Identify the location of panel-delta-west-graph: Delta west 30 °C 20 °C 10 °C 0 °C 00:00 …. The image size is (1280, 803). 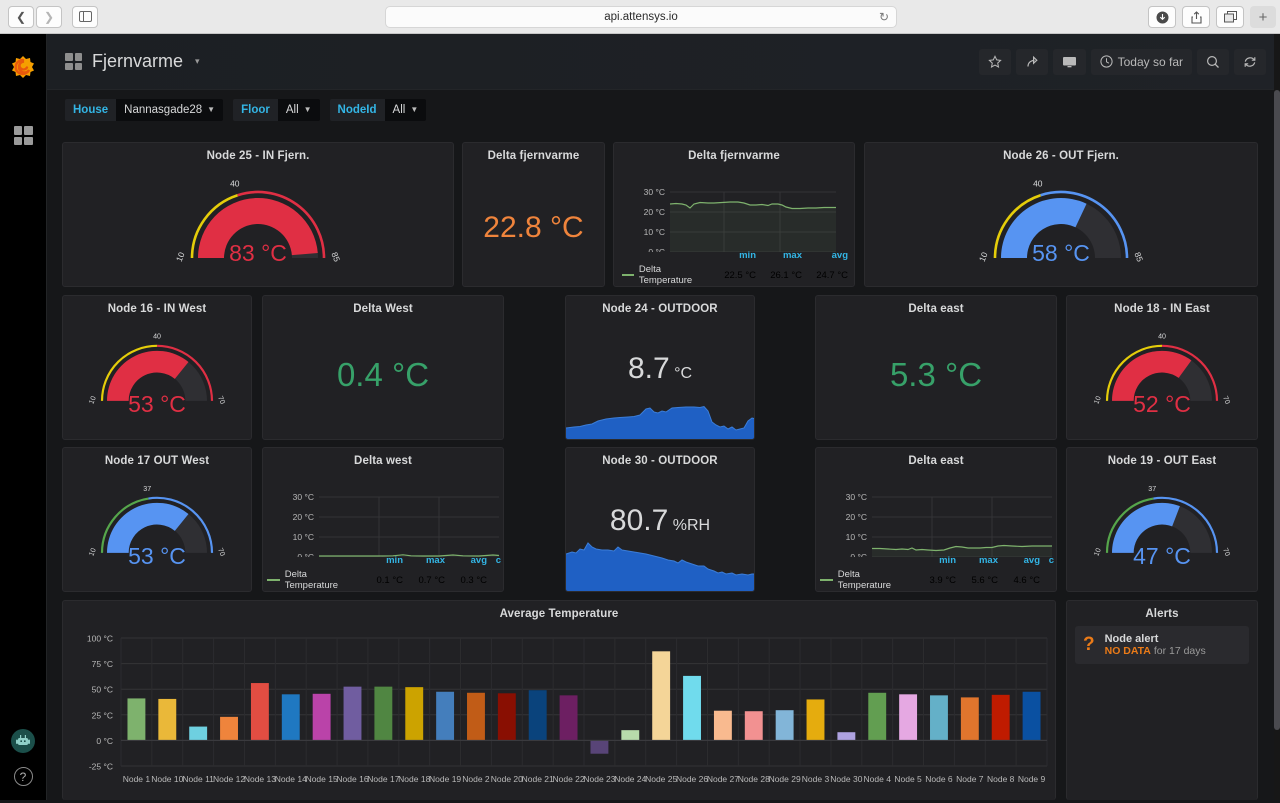
(383, 519).